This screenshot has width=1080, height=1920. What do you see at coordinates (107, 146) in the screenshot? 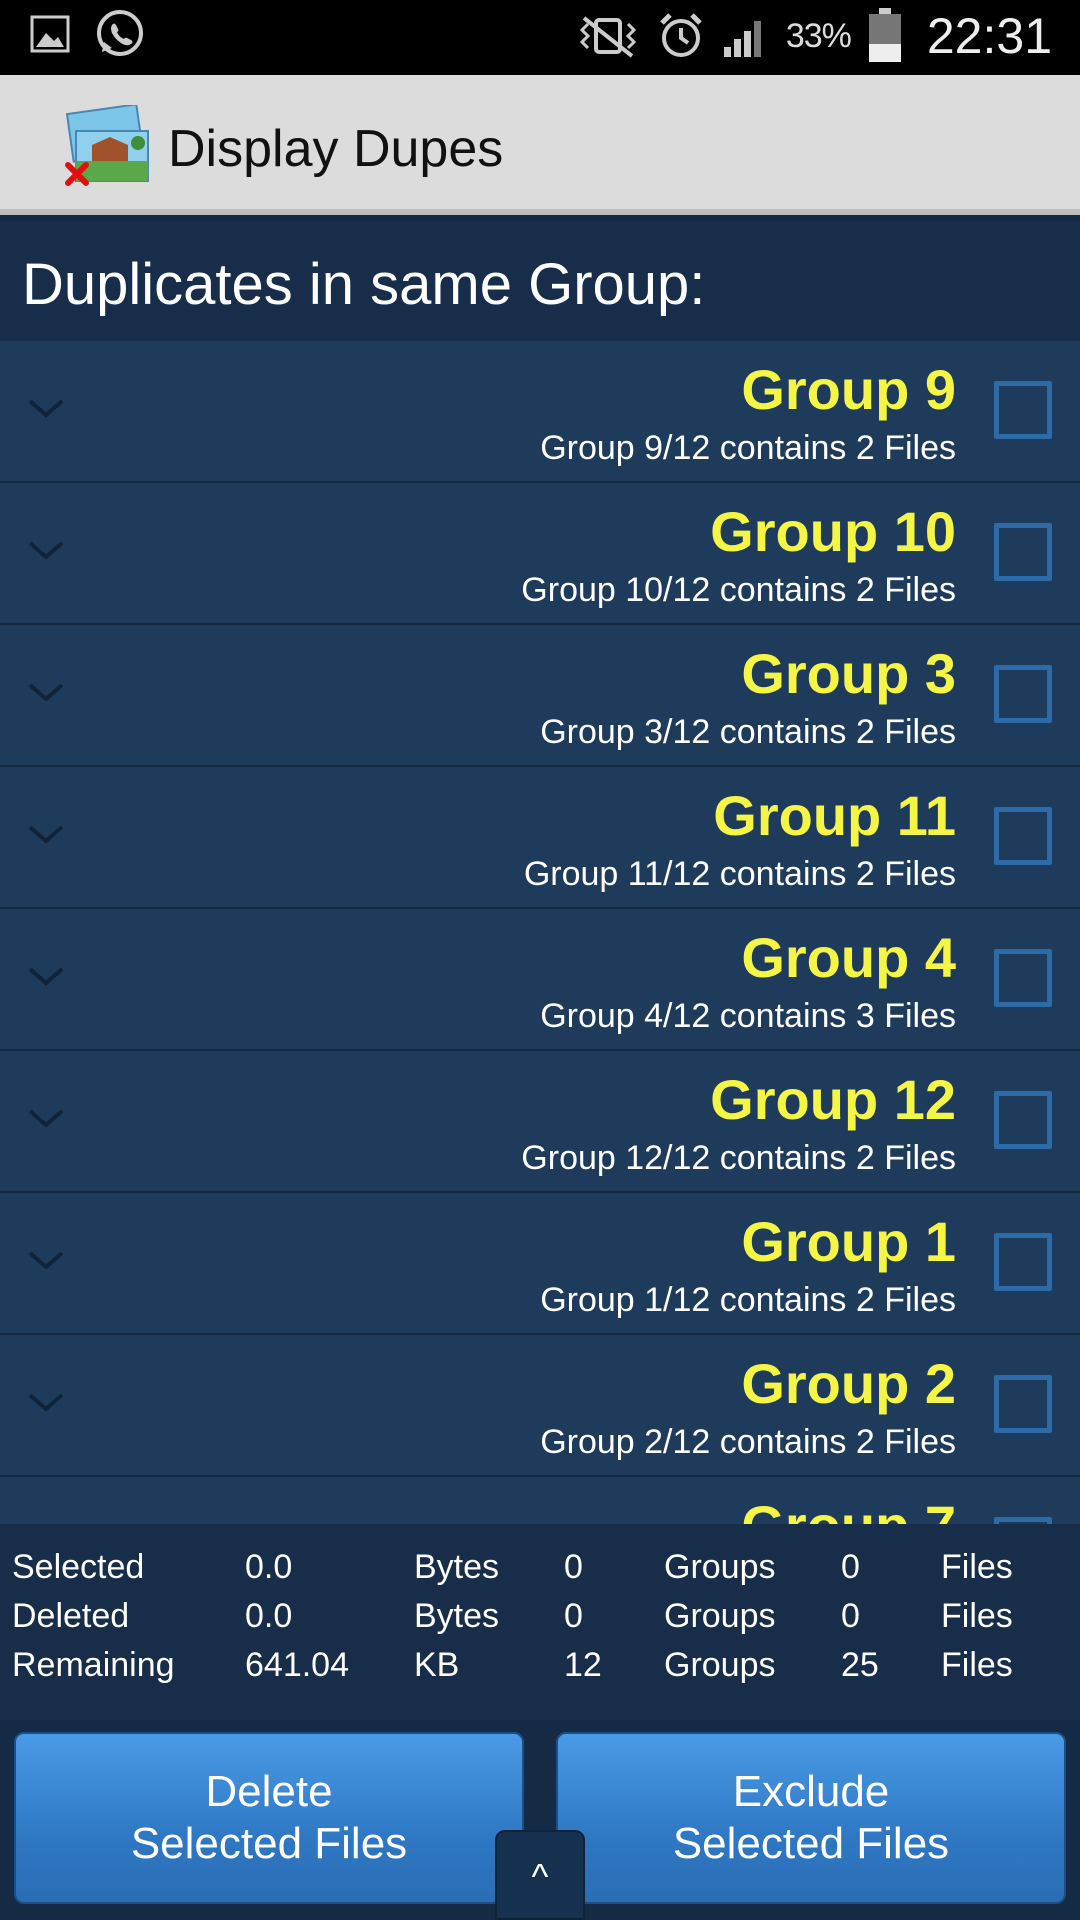
I see `app-logo-icon` at bounding box center [107, 146].